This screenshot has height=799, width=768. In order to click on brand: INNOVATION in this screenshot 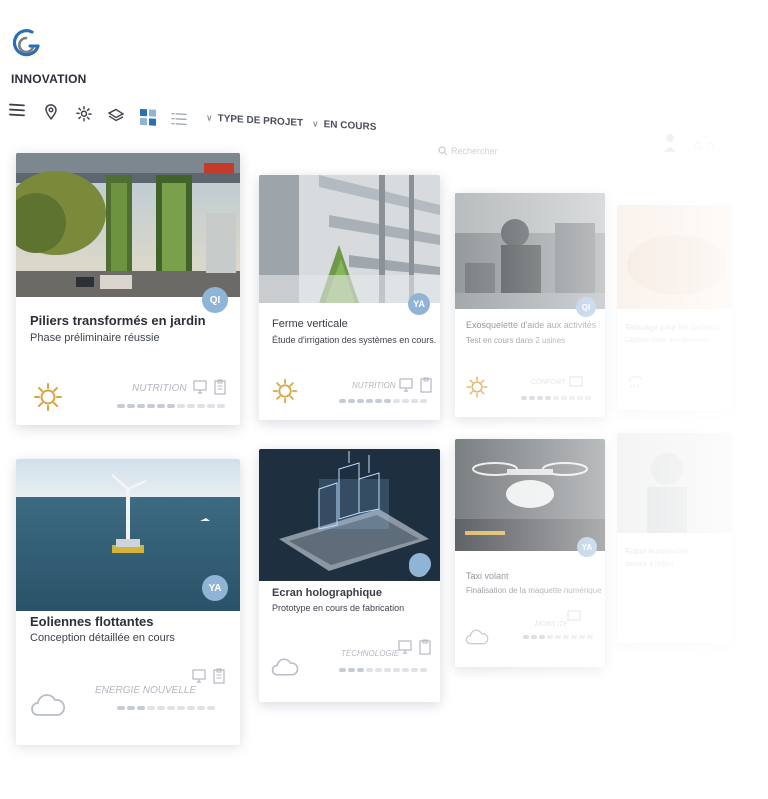, I will do `click(55, 58)`.